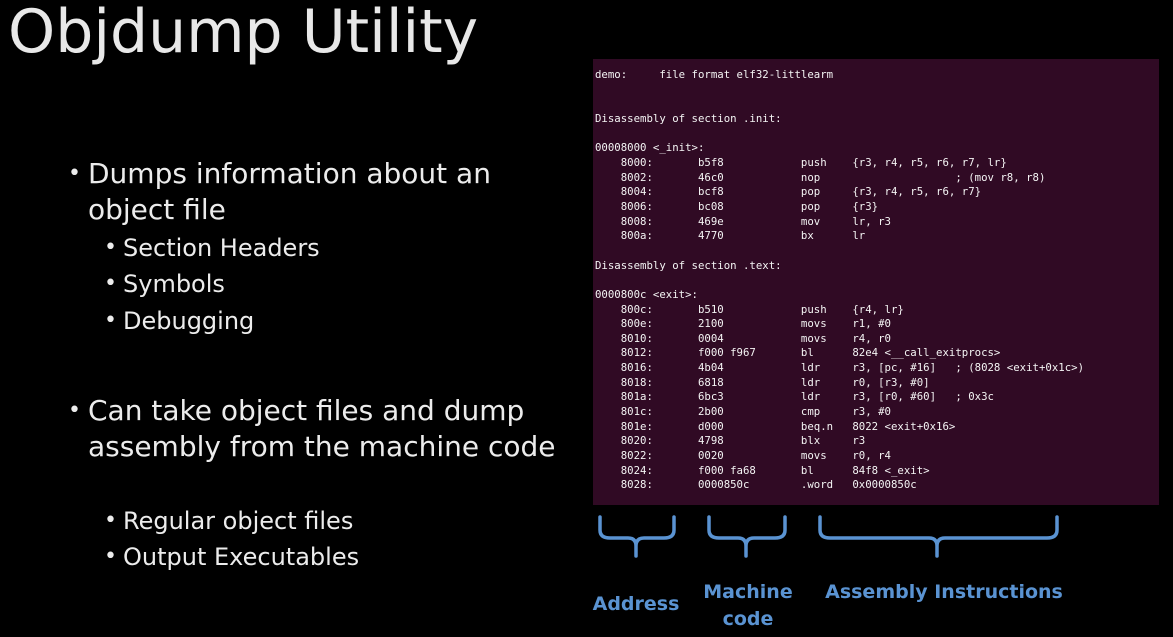 The image size is (1173, 637). Describe the element at coordinates (748, 592) in the screenshot. I see `machine-code-label-line1: Machine` at that location.